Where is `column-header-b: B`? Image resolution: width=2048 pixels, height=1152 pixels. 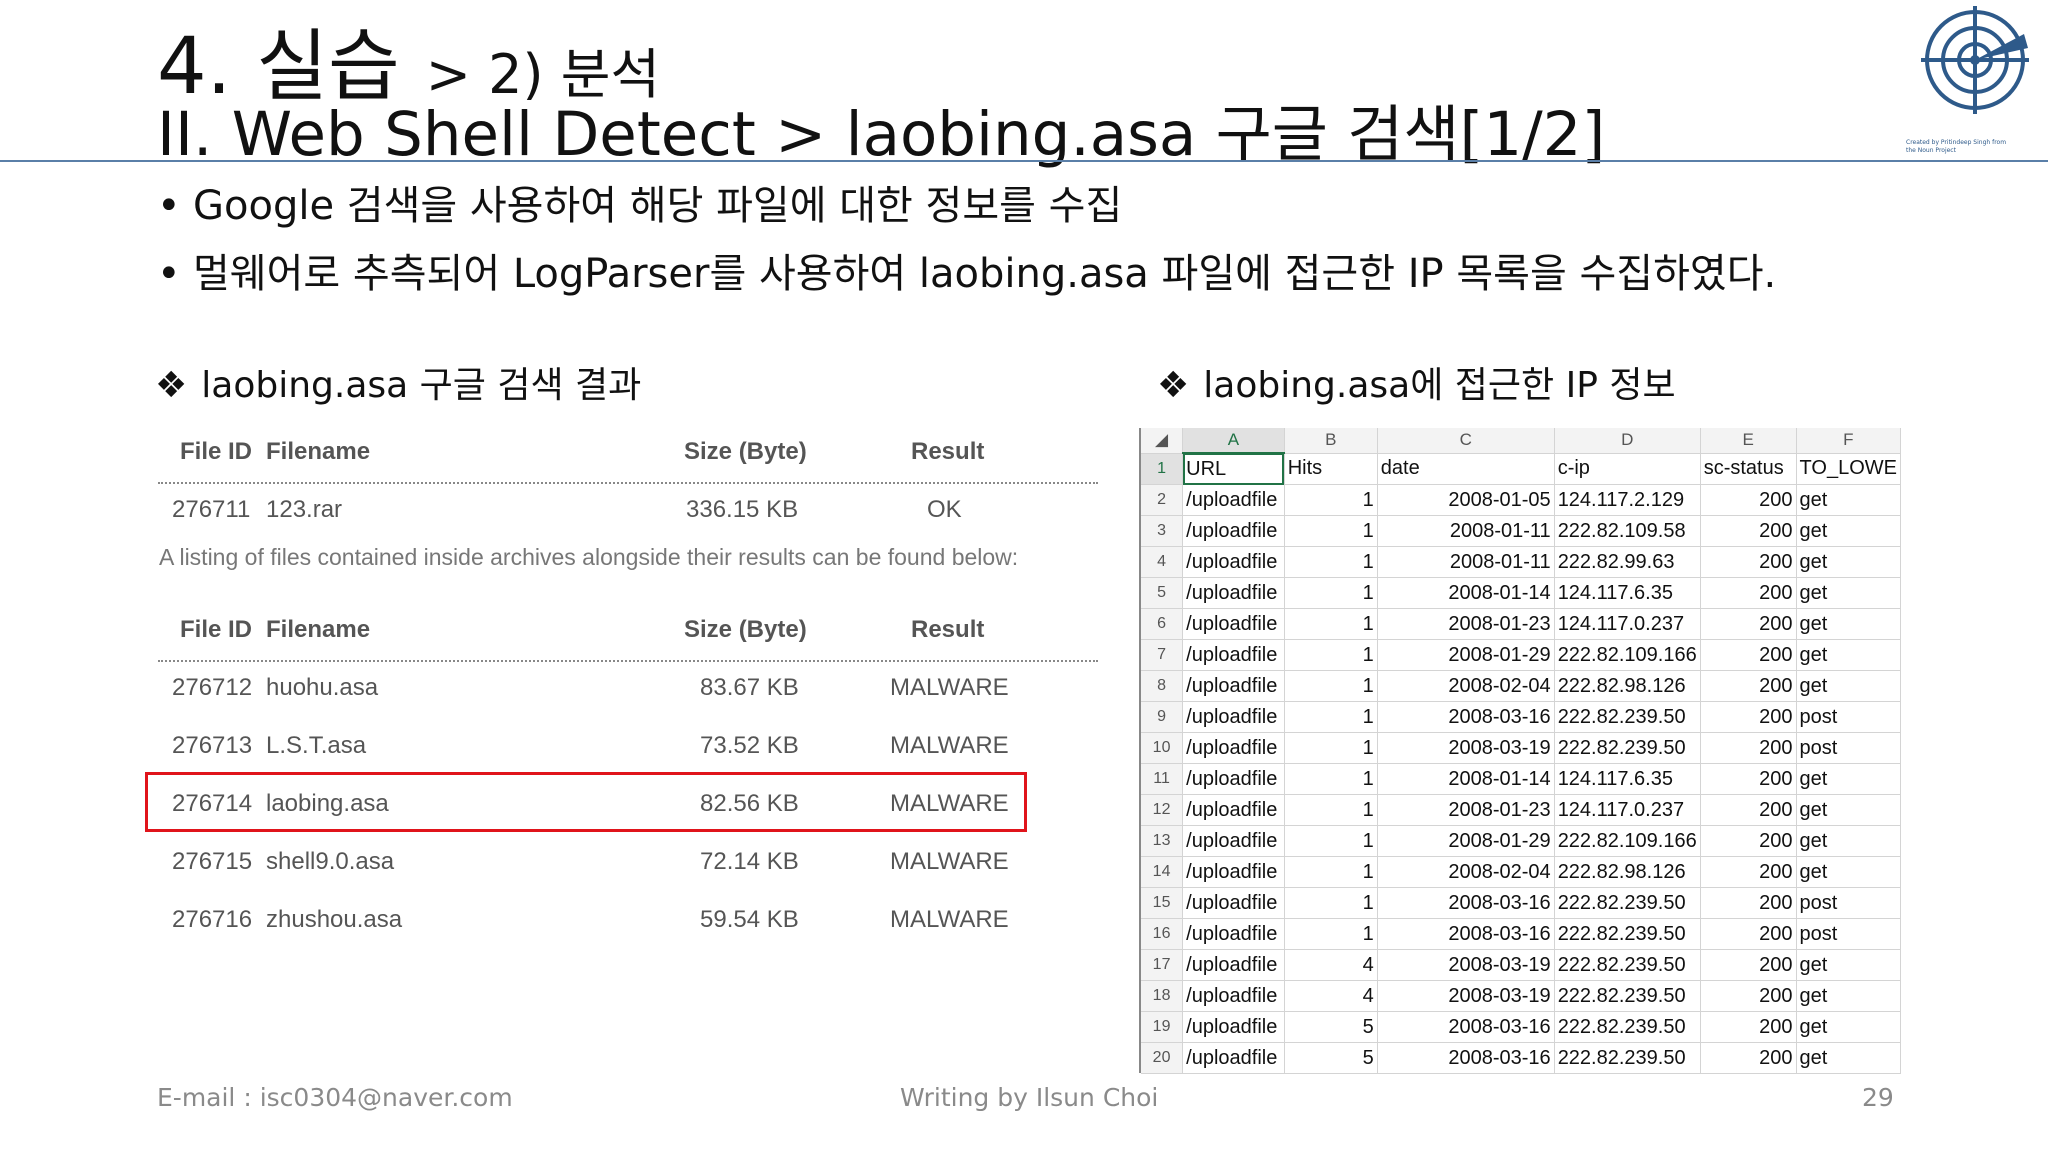 column-header-b: B is located at coordinates (1331, 441).